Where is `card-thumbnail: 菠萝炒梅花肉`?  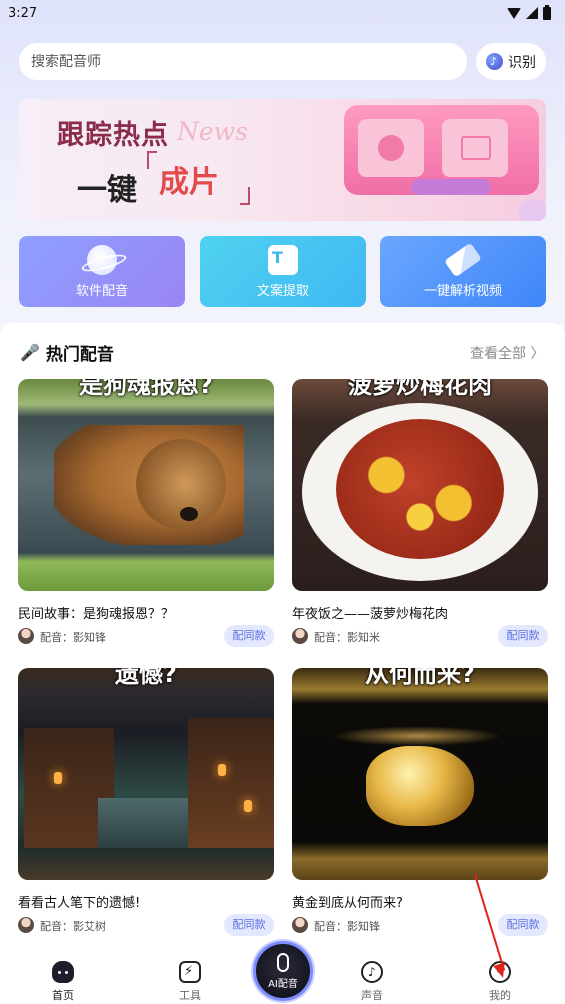
card-thumbnail: 菠萝炒梅花肉 is located at coordinates (420, 485).